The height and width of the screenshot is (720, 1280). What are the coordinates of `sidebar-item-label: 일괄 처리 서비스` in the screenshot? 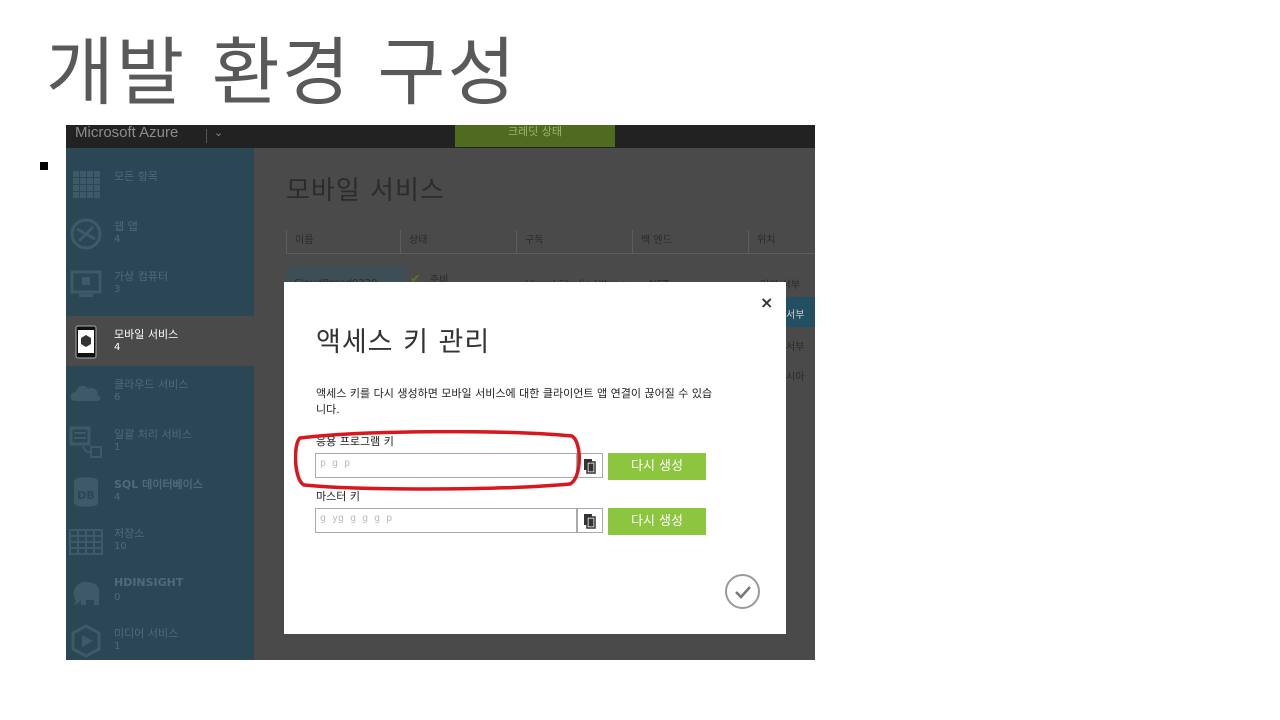 It's located at (153, 434).